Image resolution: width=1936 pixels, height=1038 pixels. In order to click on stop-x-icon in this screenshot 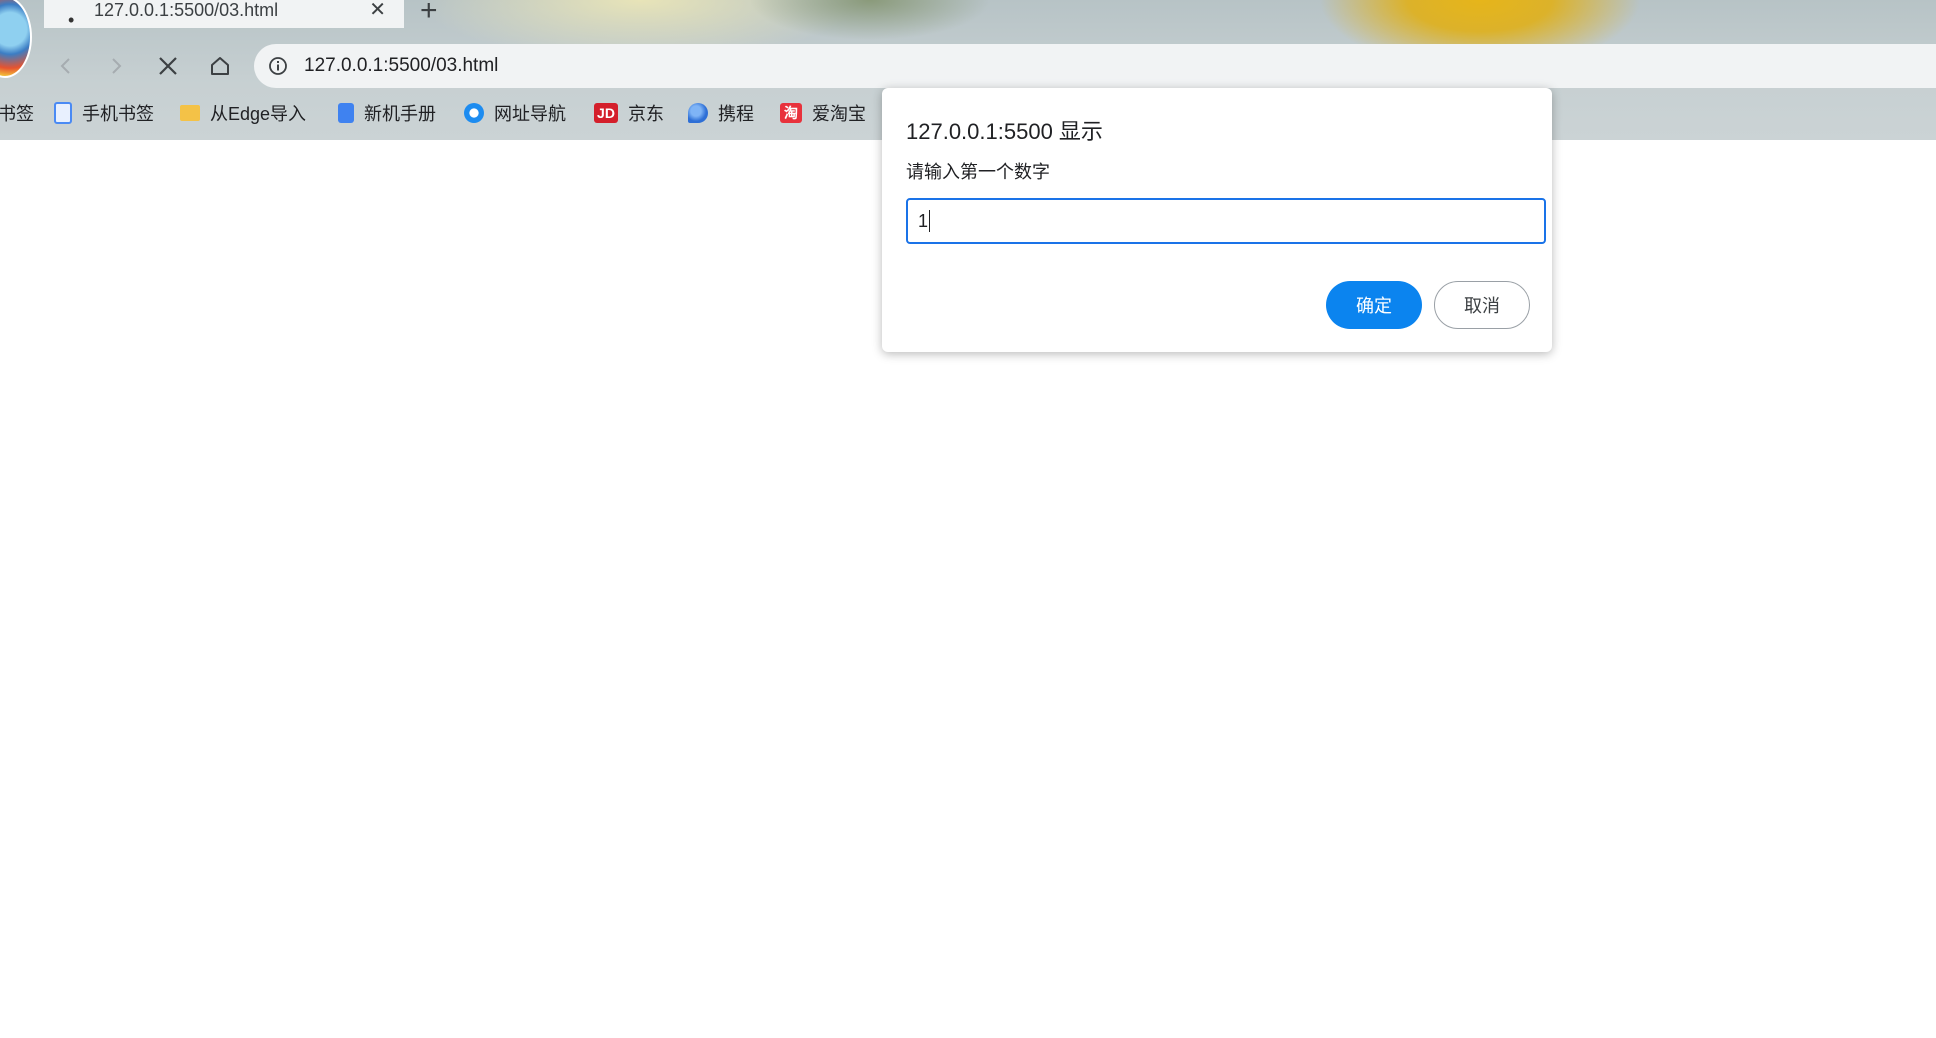, I will do `click(168, 66)`.